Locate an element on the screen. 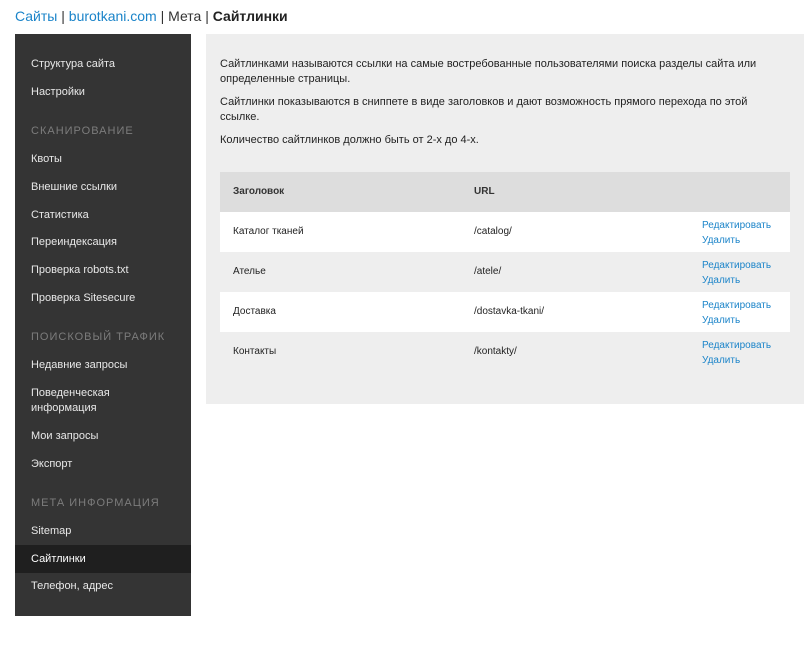 The height and width of the screenshot is (655, 811). sitelink-title: Каталог тканей is located at coordinates (268, 231).